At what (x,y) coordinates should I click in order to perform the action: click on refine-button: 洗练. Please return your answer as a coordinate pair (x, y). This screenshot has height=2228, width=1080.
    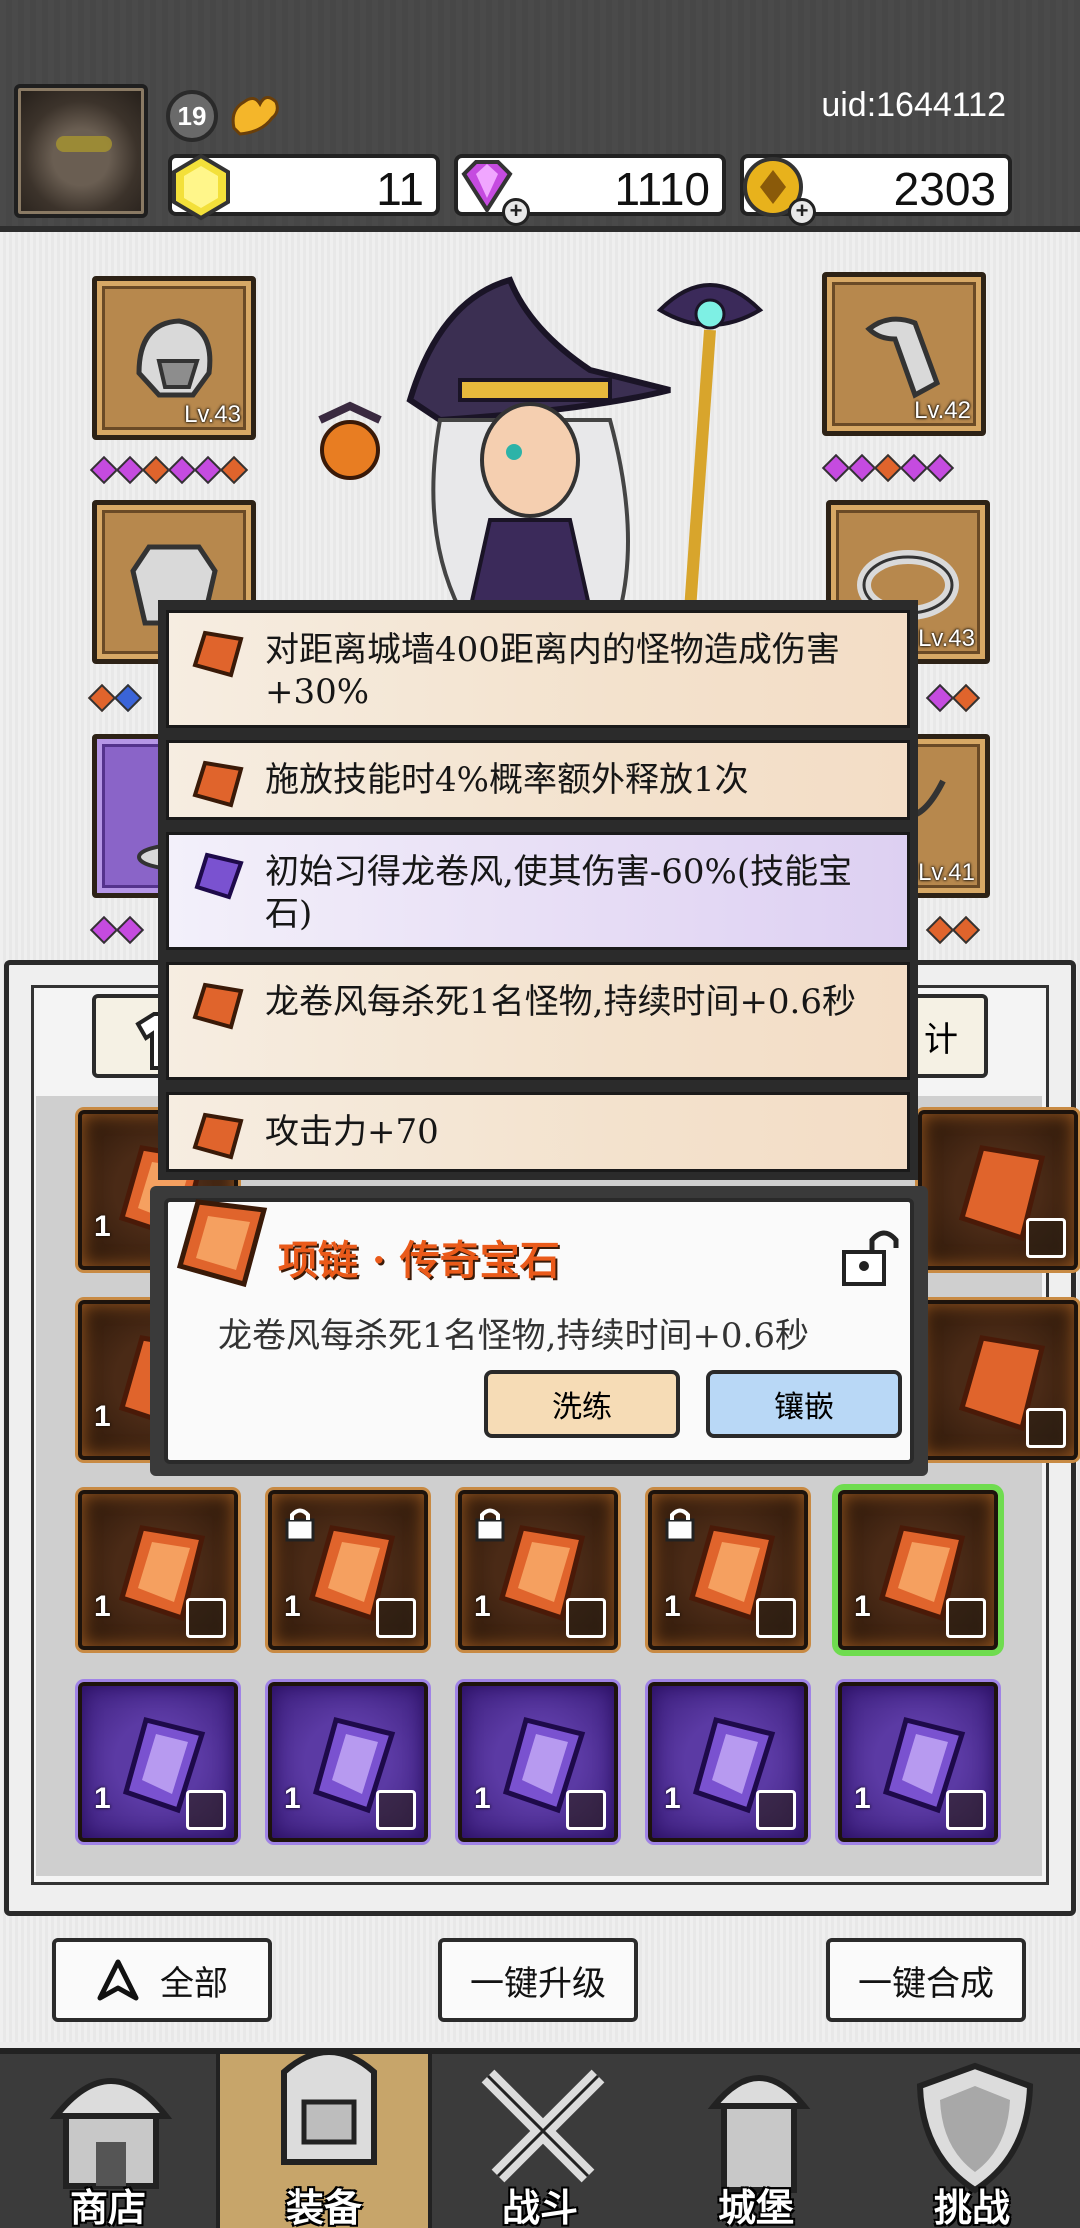
    Looking at the image, I should click on (582, 1404).